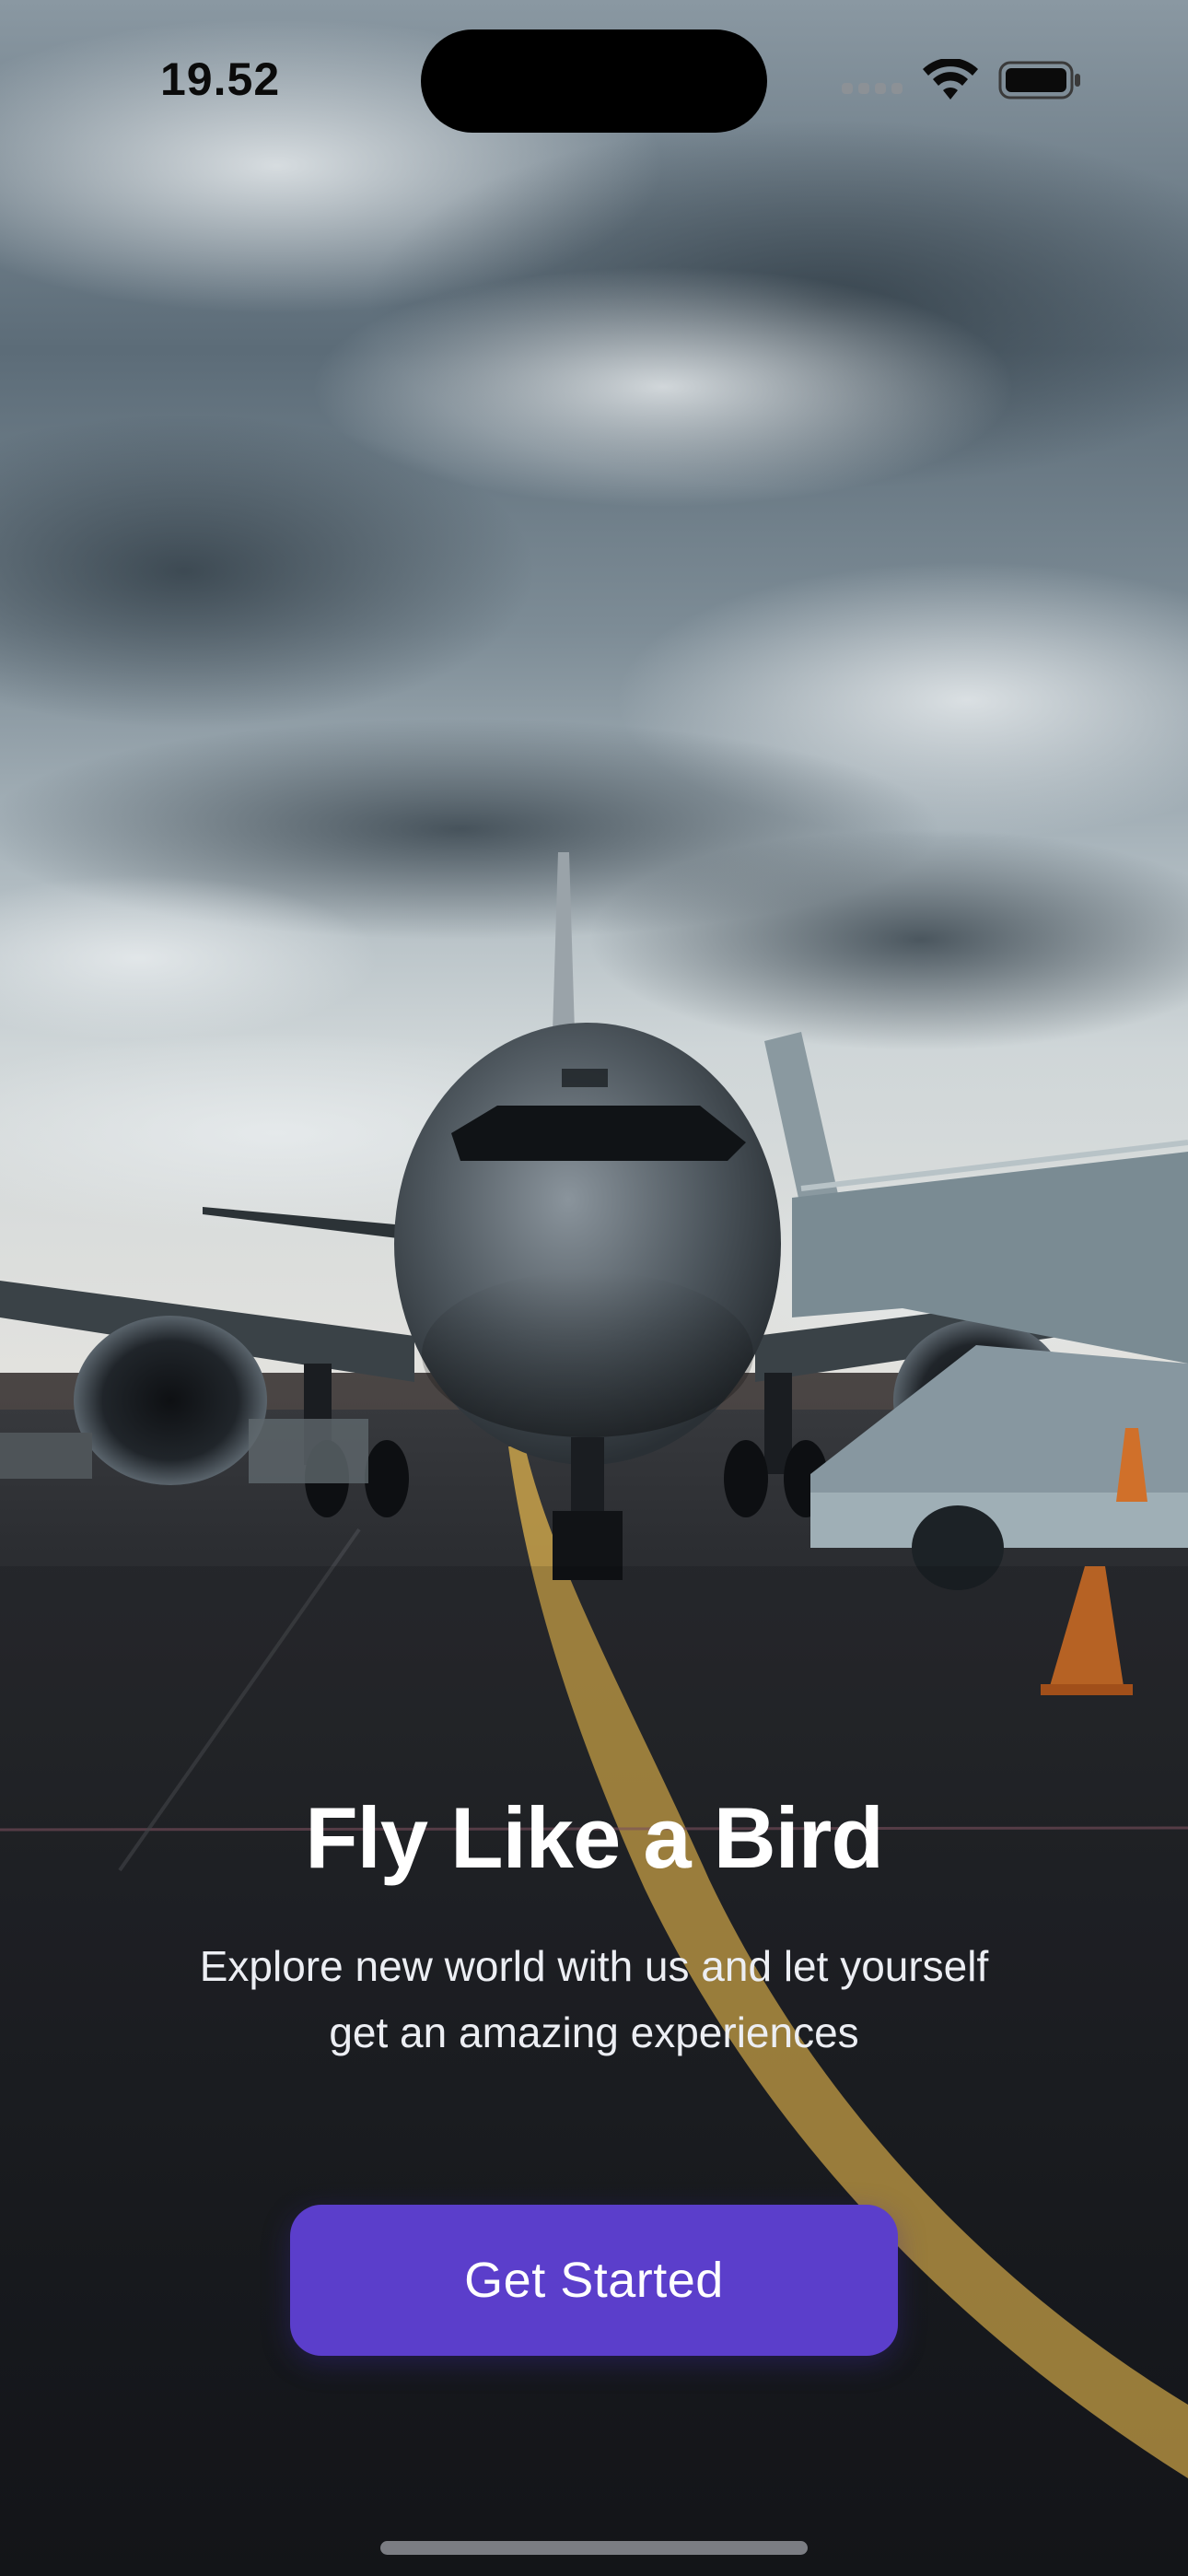 The image size is (1188, 2576). I want to click on battery-icon, so click(1039, 80).